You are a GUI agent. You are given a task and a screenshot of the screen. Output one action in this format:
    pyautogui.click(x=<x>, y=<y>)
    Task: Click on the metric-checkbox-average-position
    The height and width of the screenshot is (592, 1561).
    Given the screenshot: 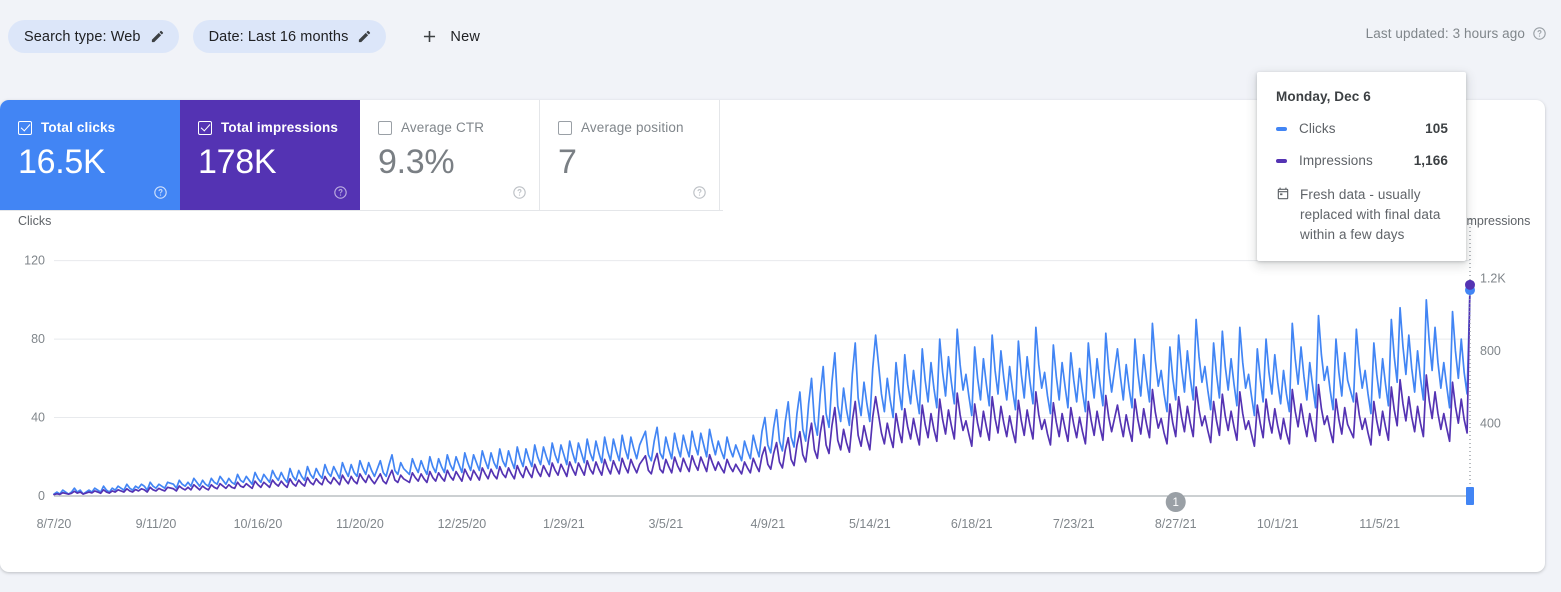 What is the action you would take?
    pyautogui.click(x=565, y=127)
    